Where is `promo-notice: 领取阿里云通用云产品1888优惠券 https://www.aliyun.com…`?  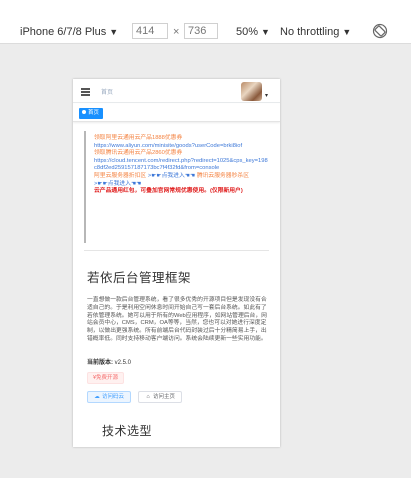
promo-notice: 领取阿里云通用云产品1888优惠券 https://www.aliyun.com… is located at coordinates (176, 187).